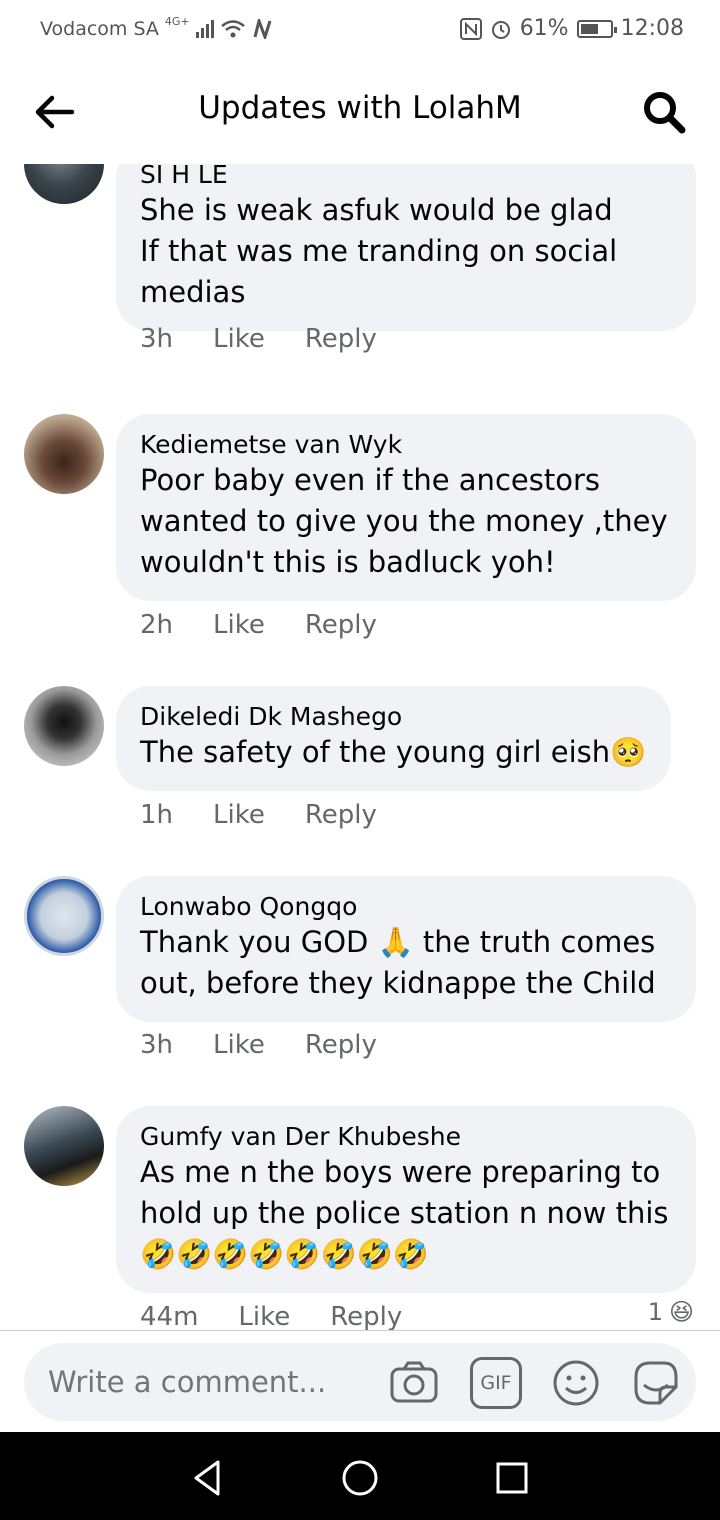  I want to click on emoji-icon, so click(576, 1383).